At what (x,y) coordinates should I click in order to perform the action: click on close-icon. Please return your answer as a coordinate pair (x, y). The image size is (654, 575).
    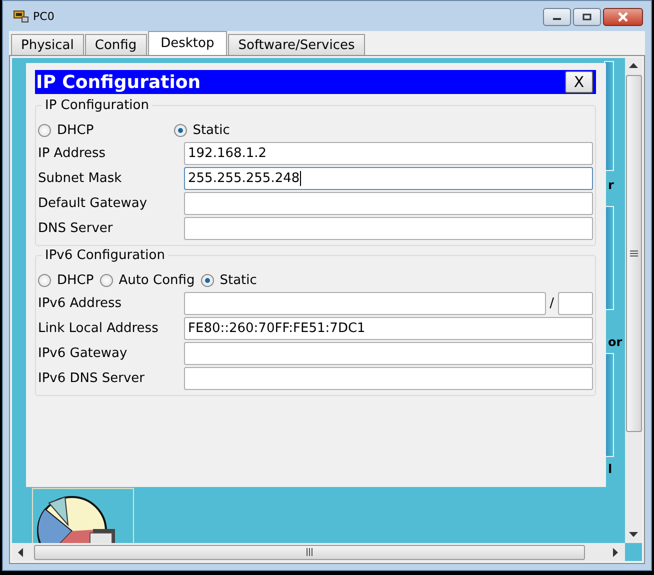
    Looking at the image, I should click on (623, 17).